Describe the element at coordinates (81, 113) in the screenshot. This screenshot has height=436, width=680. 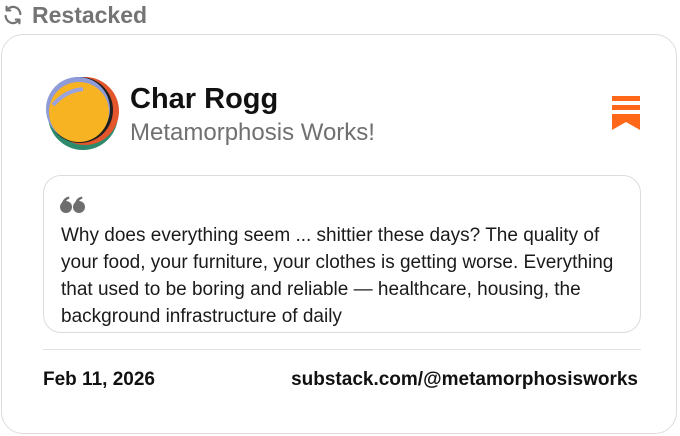
I see `avatar` at that location.